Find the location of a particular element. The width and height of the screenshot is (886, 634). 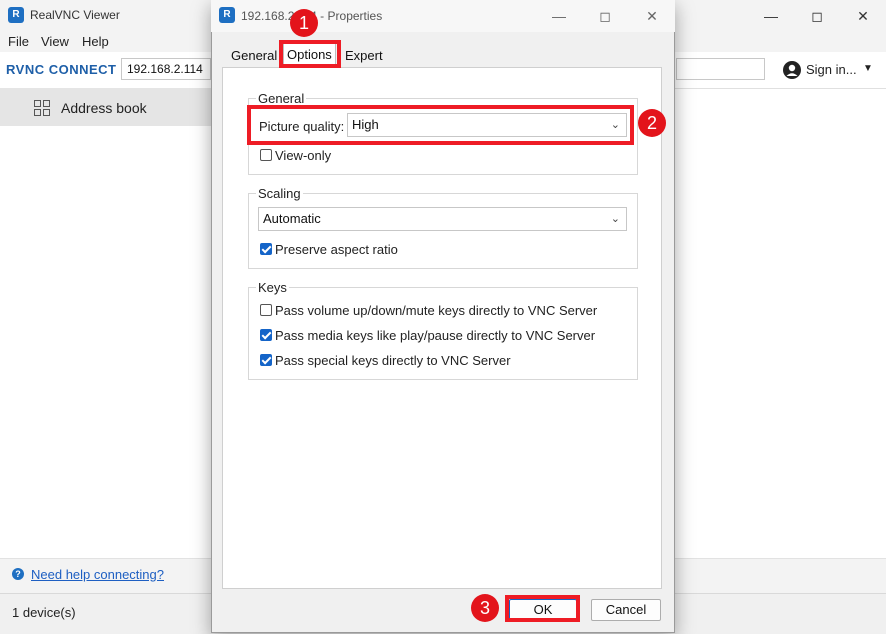

keys-group-title: Keys is located at coordinates (272, 287).